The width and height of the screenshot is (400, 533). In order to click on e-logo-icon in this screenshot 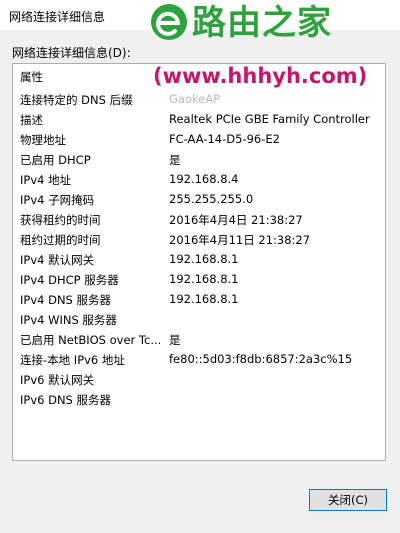, I will do `click(169, 22)`.